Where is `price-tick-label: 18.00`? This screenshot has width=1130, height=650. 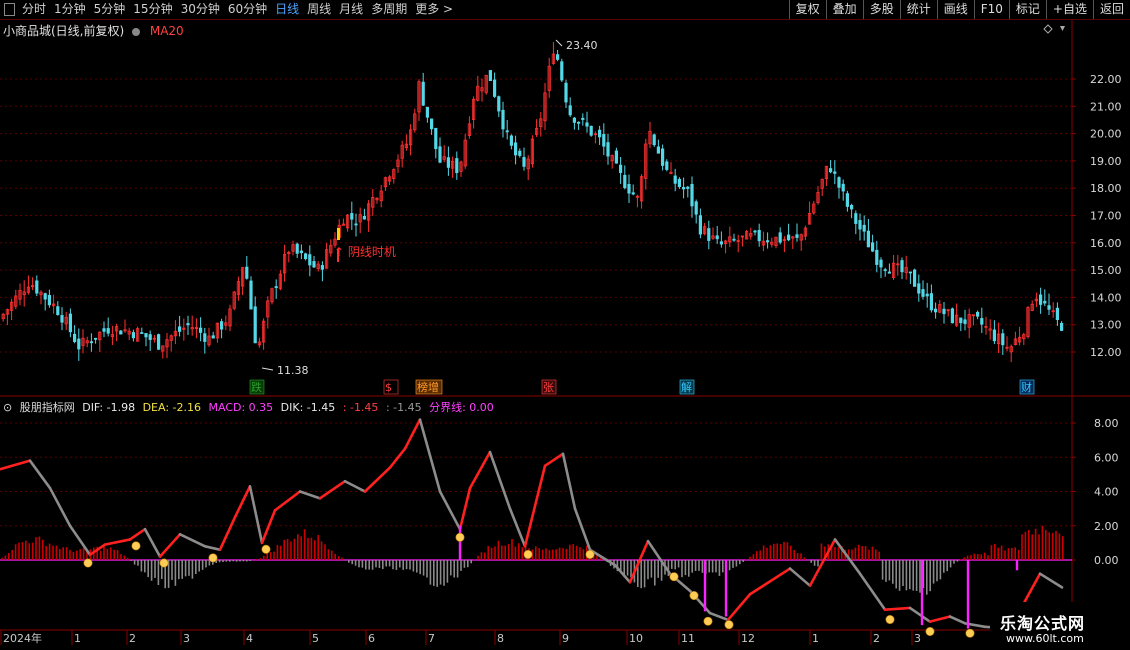
price-tick-label: 18.00 is located at coordinates (1106, 188).